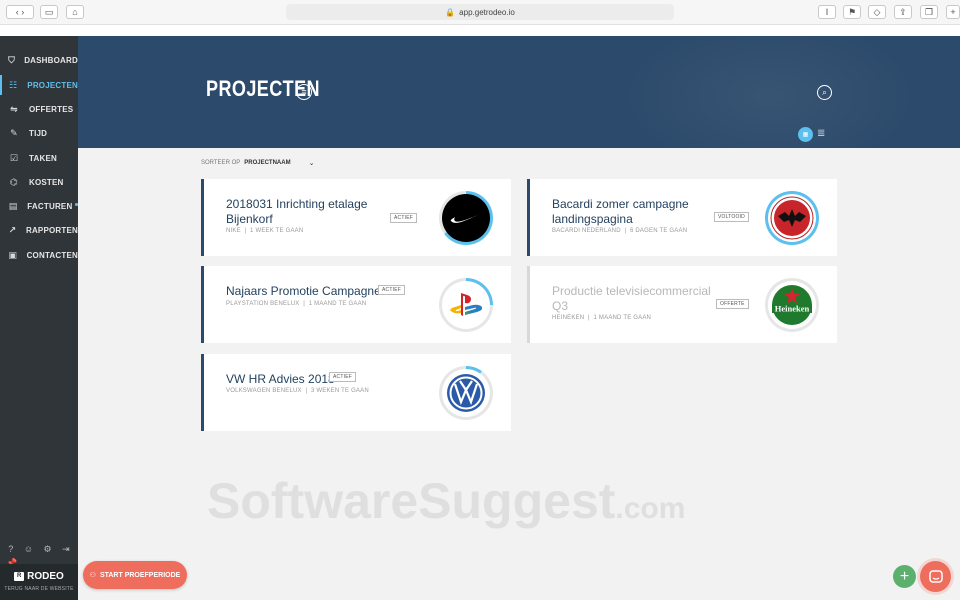  What do you see at coordinates (264, 391) in the screenshot?
I see `project-client: VOLKSWAGEN BENELUX` at bounding box center [264, 391].